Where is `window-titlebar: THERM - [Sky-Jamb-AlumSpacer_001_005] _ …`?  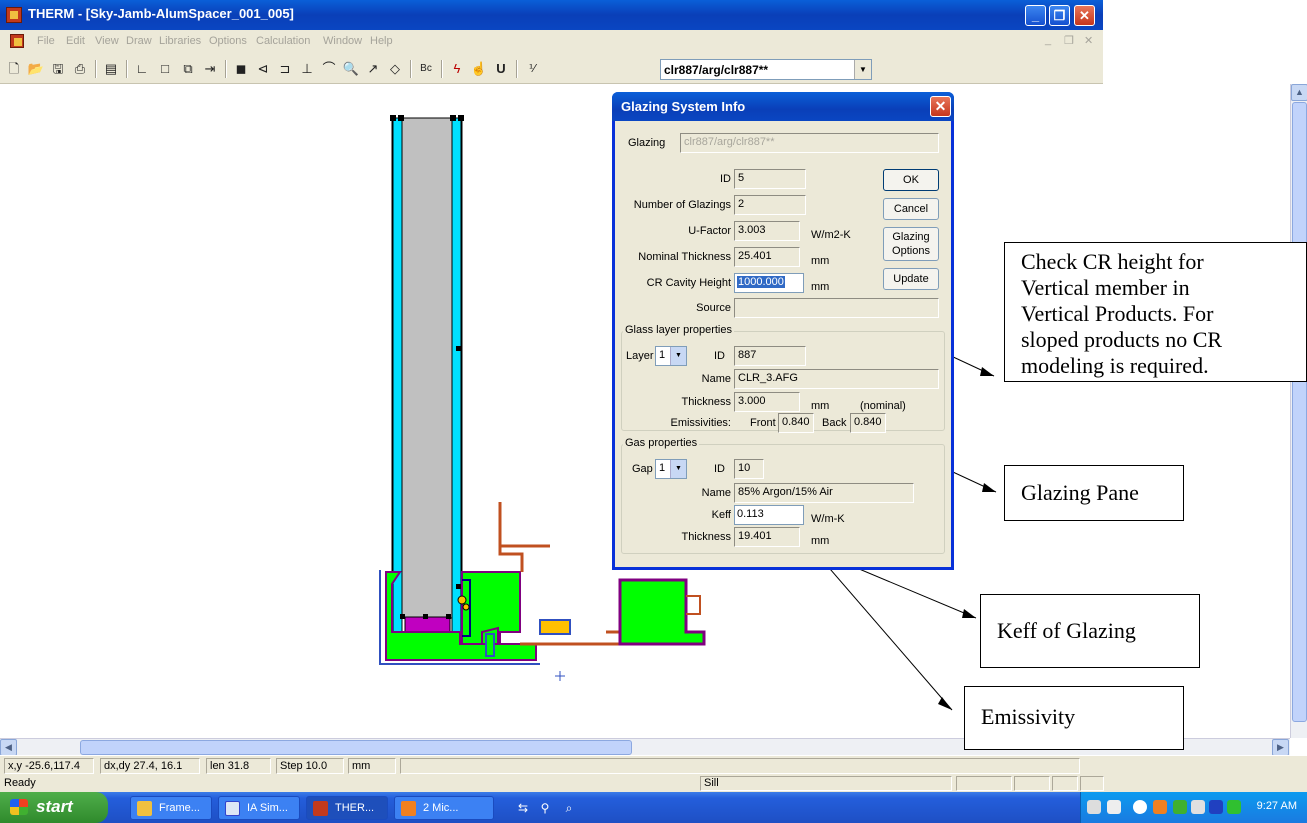 window-titlebar: THERM - [Sky-Jamb-AlumSpacer_001_005] _ … is located at coordinates (551, 15).